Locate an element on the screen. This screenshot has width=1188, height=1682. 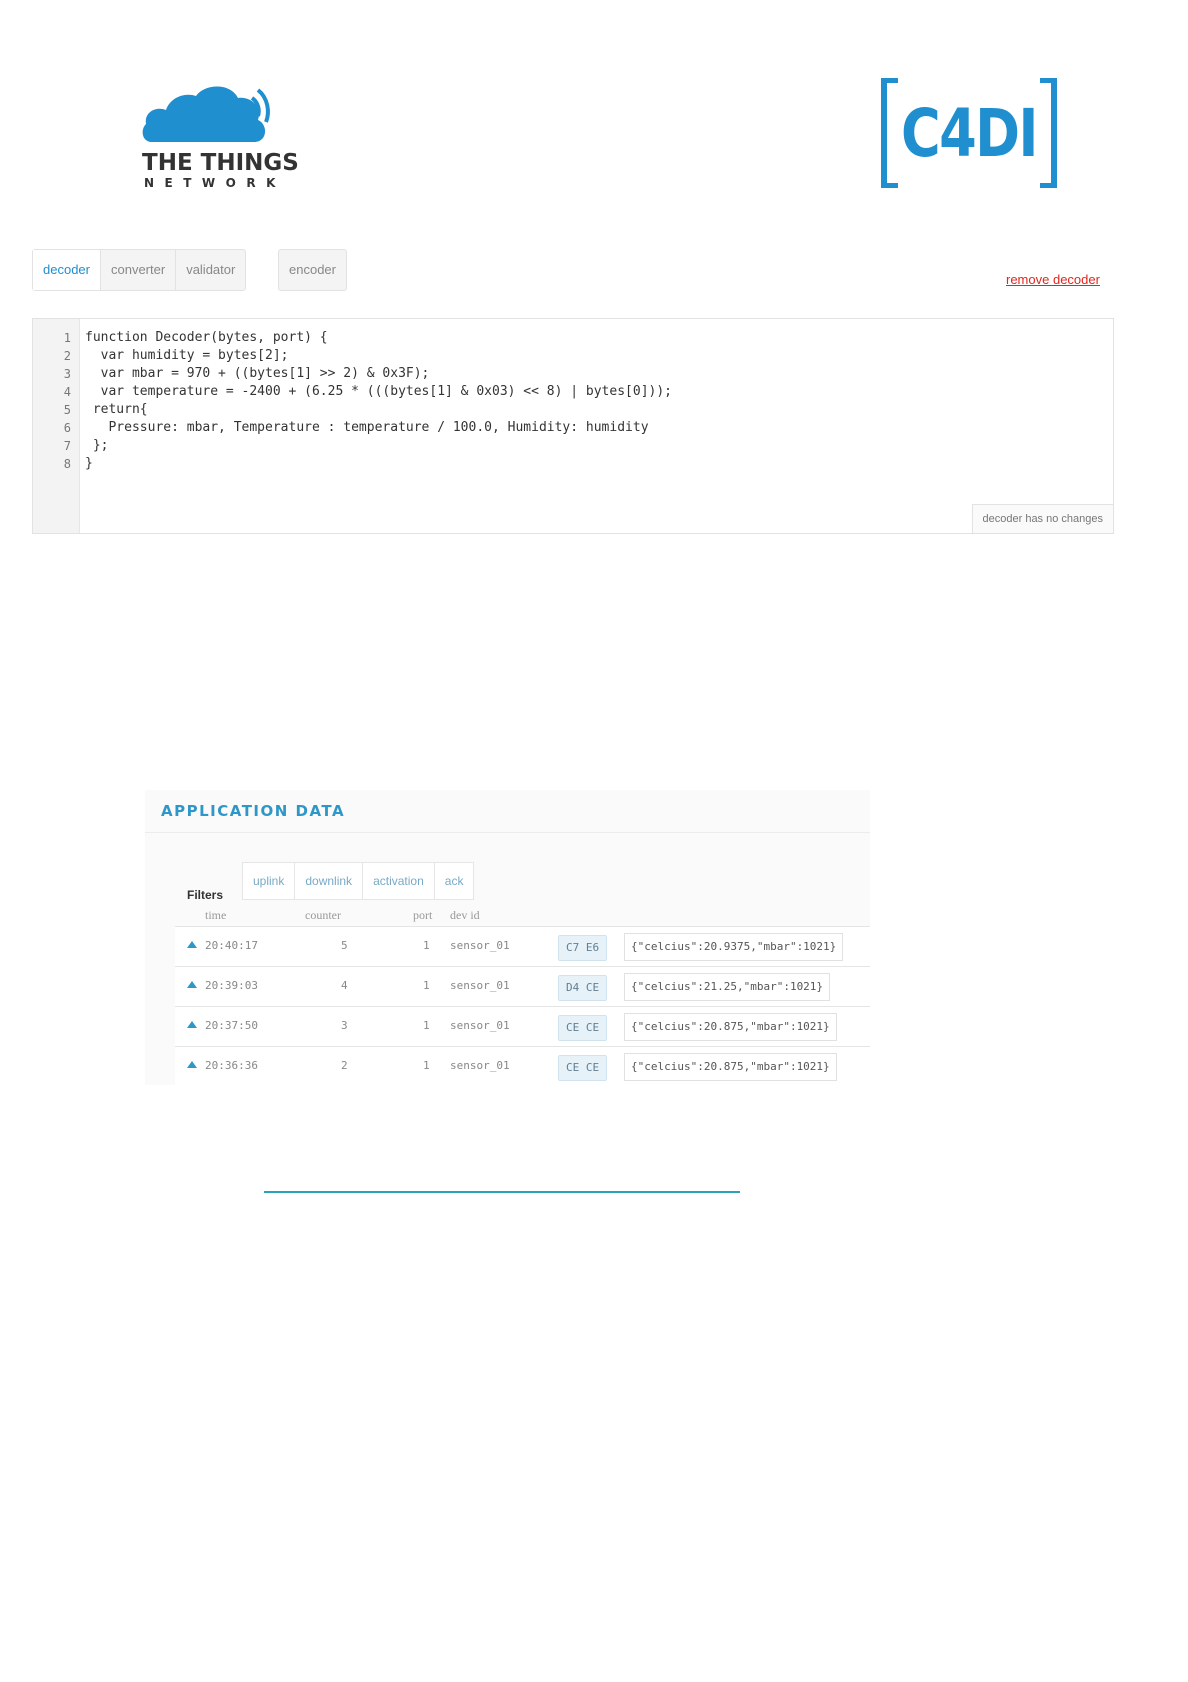
line-number-gutter: 1 2 3 4 5 6 7 8 is located at coordinates (56, 426).